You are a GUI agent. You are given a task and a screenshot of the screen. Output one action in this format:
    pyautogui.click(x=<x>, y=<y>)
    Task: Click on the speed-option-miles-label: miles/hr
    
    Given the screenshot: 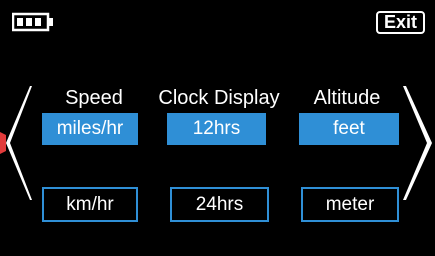 What is the action you would take?
    pyautogui.click(x=90, y=128)
    